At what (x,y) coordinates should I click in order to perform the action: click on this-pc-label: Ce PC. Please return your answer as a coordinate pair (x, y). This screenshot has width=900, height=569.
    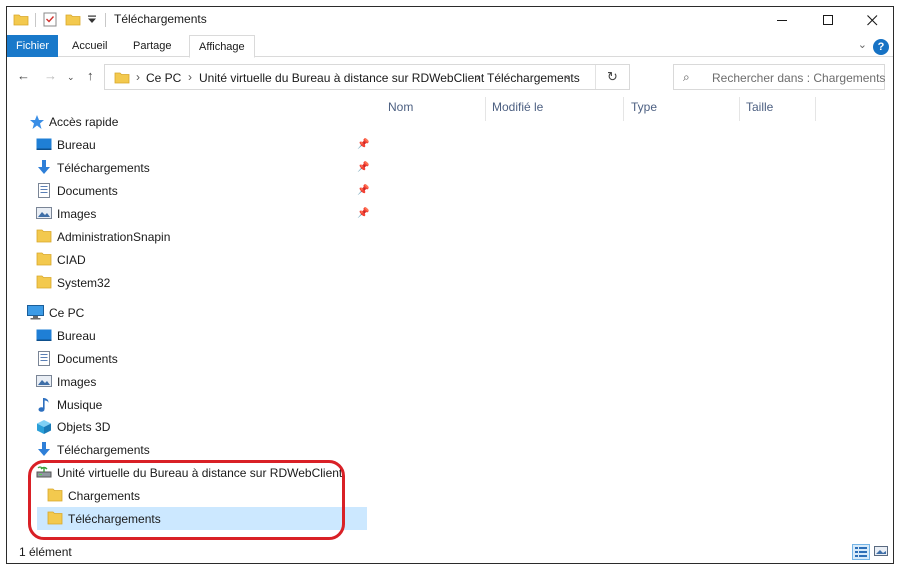
    Looking at the image, I should click on (67, 313).